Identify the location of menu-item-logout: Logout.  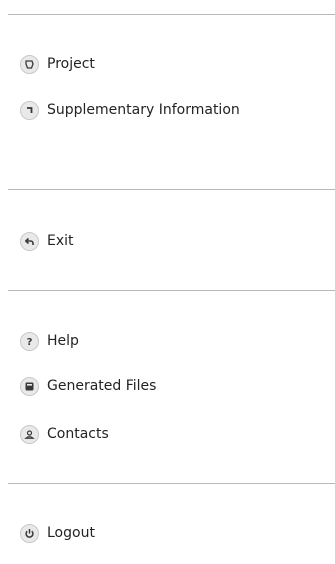
(57, 533).